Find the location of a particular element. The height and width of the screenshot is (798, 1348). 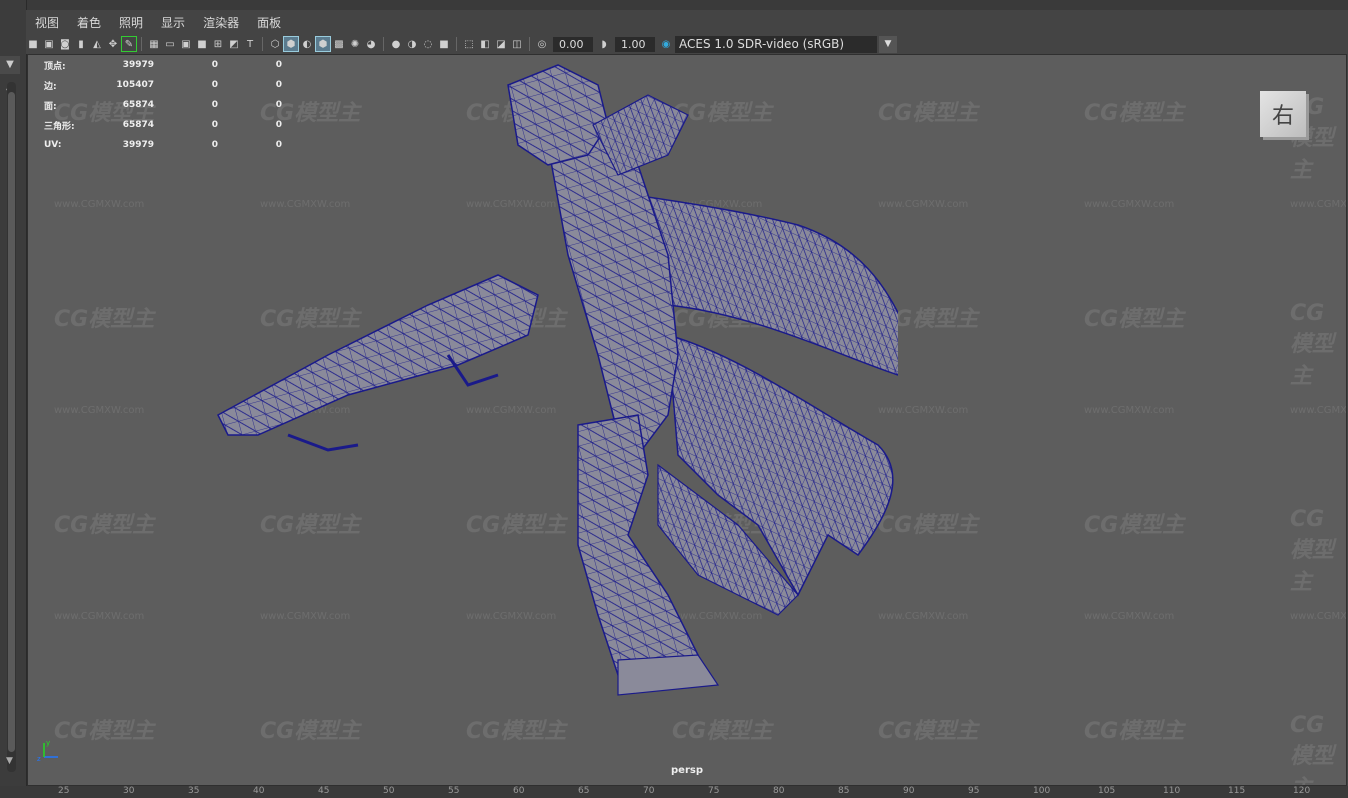

ruler-tick-label: 110 is located at coordinates (1172, 791).